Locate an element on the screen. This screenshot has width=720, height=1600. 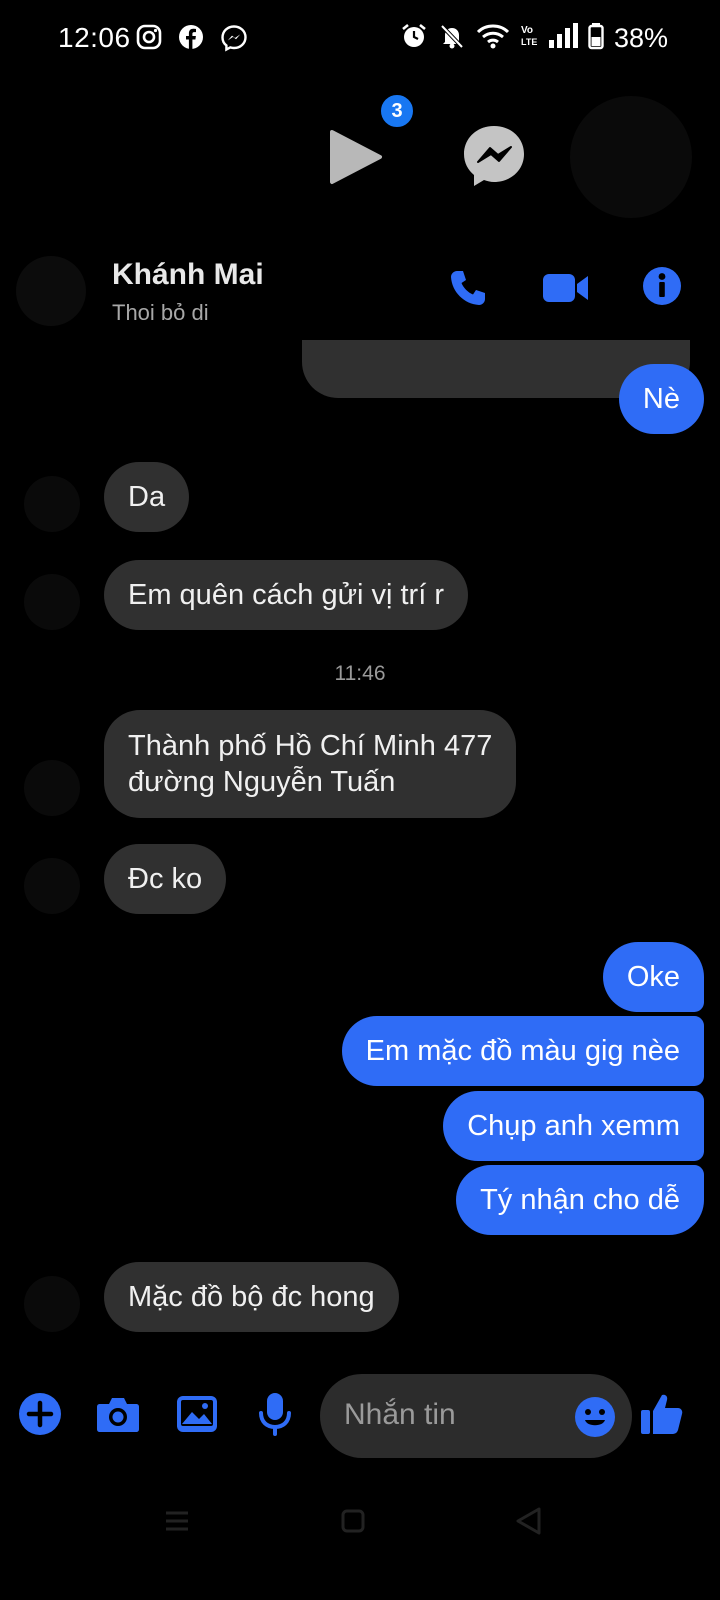
message-text: Em mặc đồ màu gig nèe is located at coordinates (522, 1051).